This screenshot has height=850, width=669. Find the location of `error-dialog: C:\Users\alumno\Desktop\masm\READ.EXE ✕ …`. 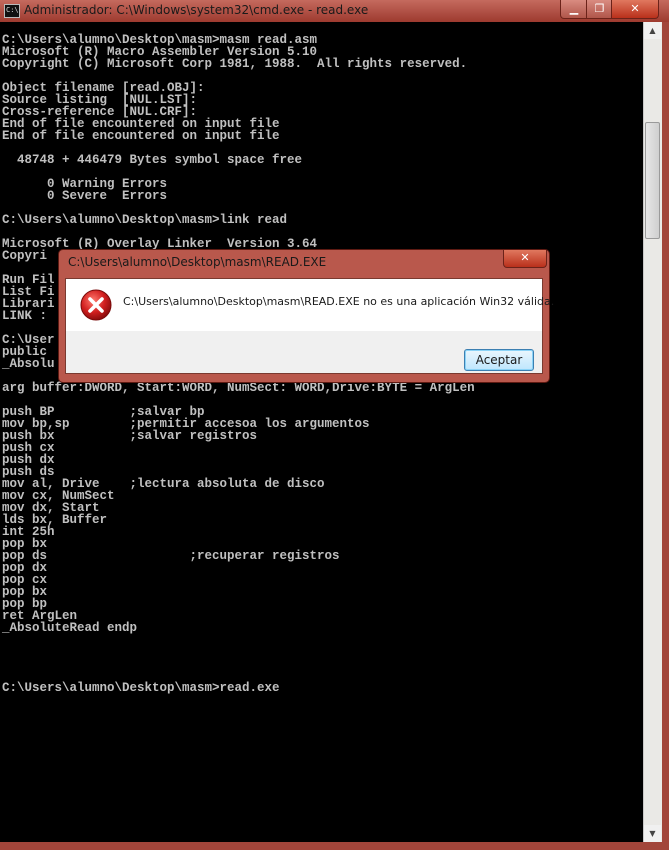

error-dialog: C:\Users\alumno\Desktop\masm\READ.EXE ✕ … is located at coordinates (306, 316).